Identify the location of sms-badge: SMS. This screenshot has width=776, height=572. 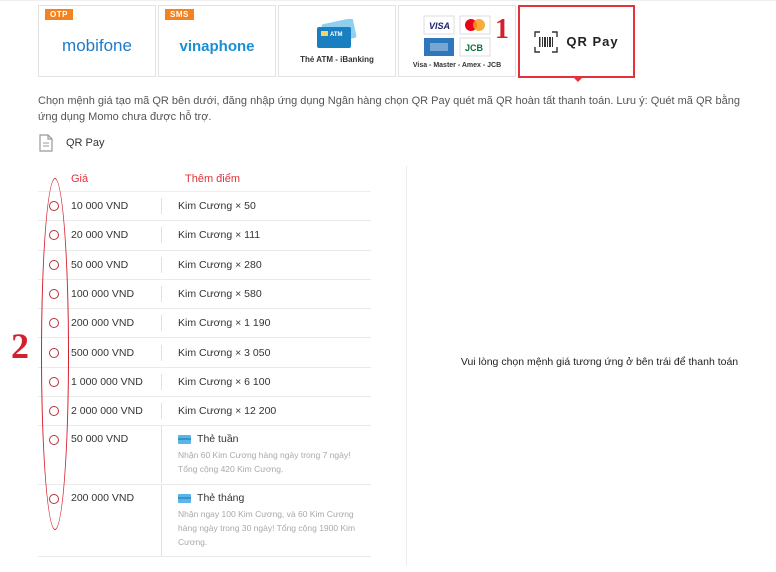
(179, 14).